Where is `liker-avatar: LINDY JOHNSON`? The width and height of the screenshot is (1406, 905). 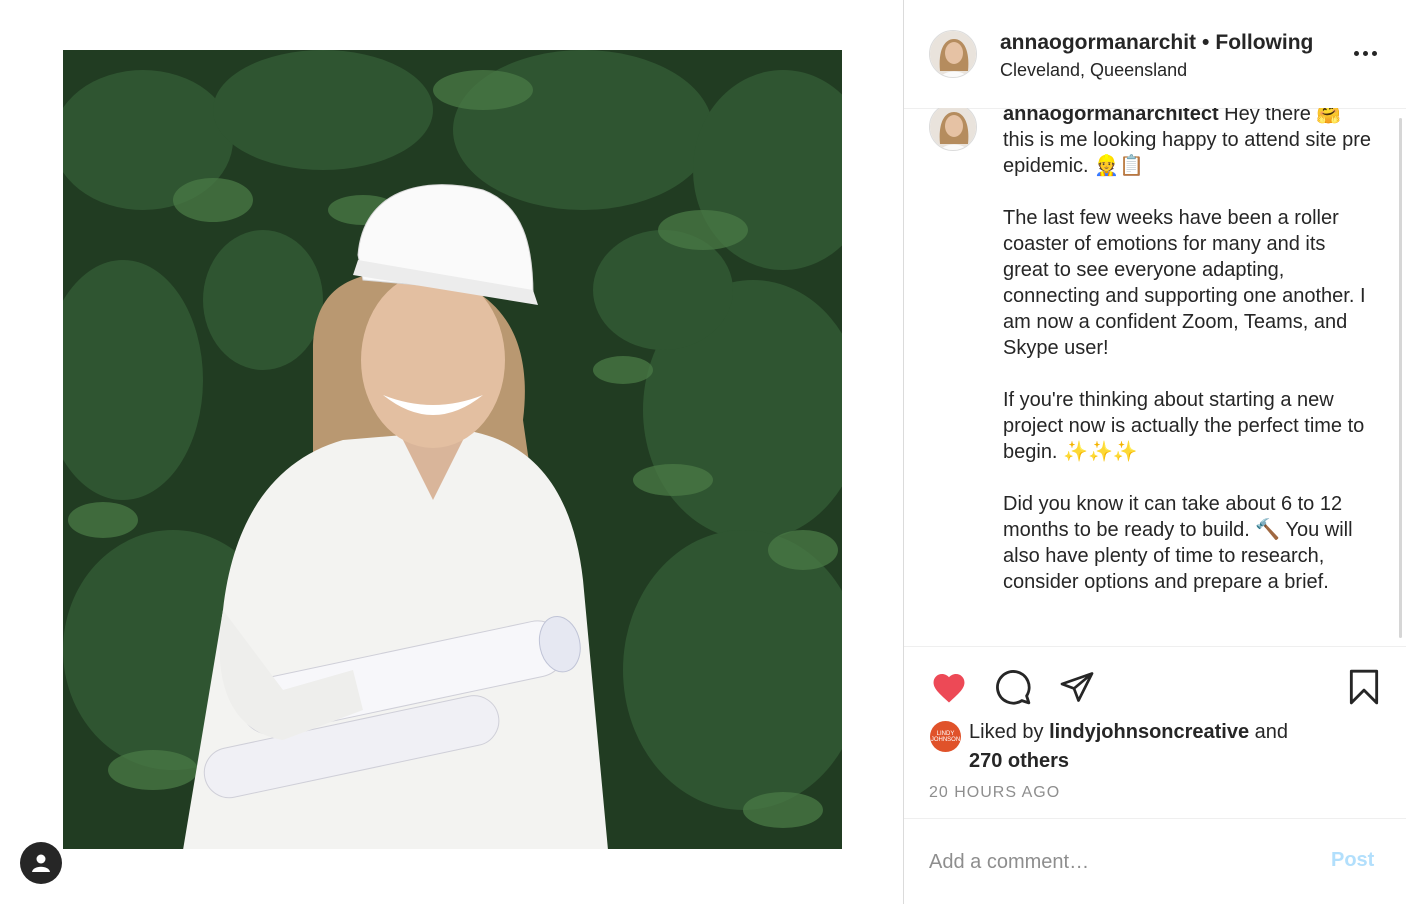 liker-avatar: LINDY JOHNSON is located at coordinates (945, 736).